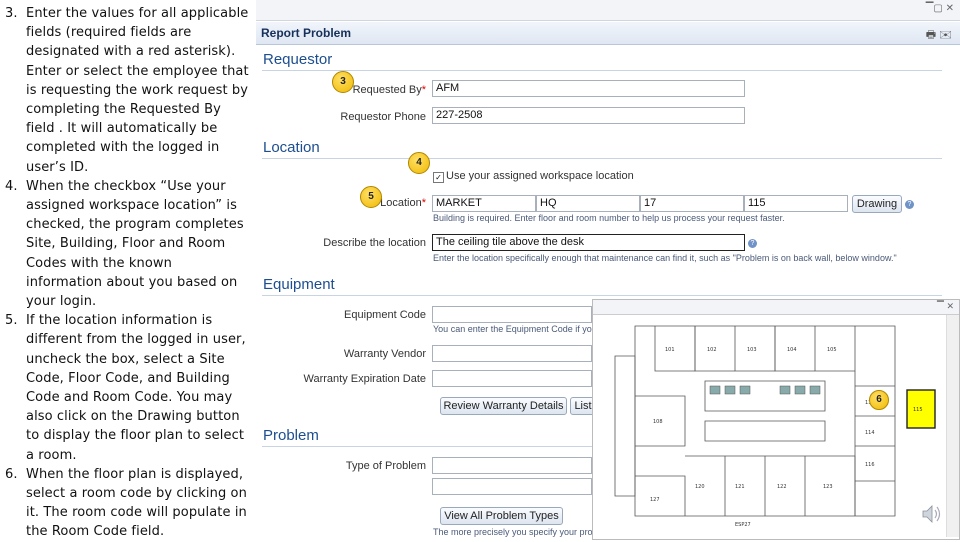 The height and width of the screenshot is (542, 960). What do you see at coordinates (931, 514) in the screenshot?
I see `speaker-icon` at bounding box center [931, 514].